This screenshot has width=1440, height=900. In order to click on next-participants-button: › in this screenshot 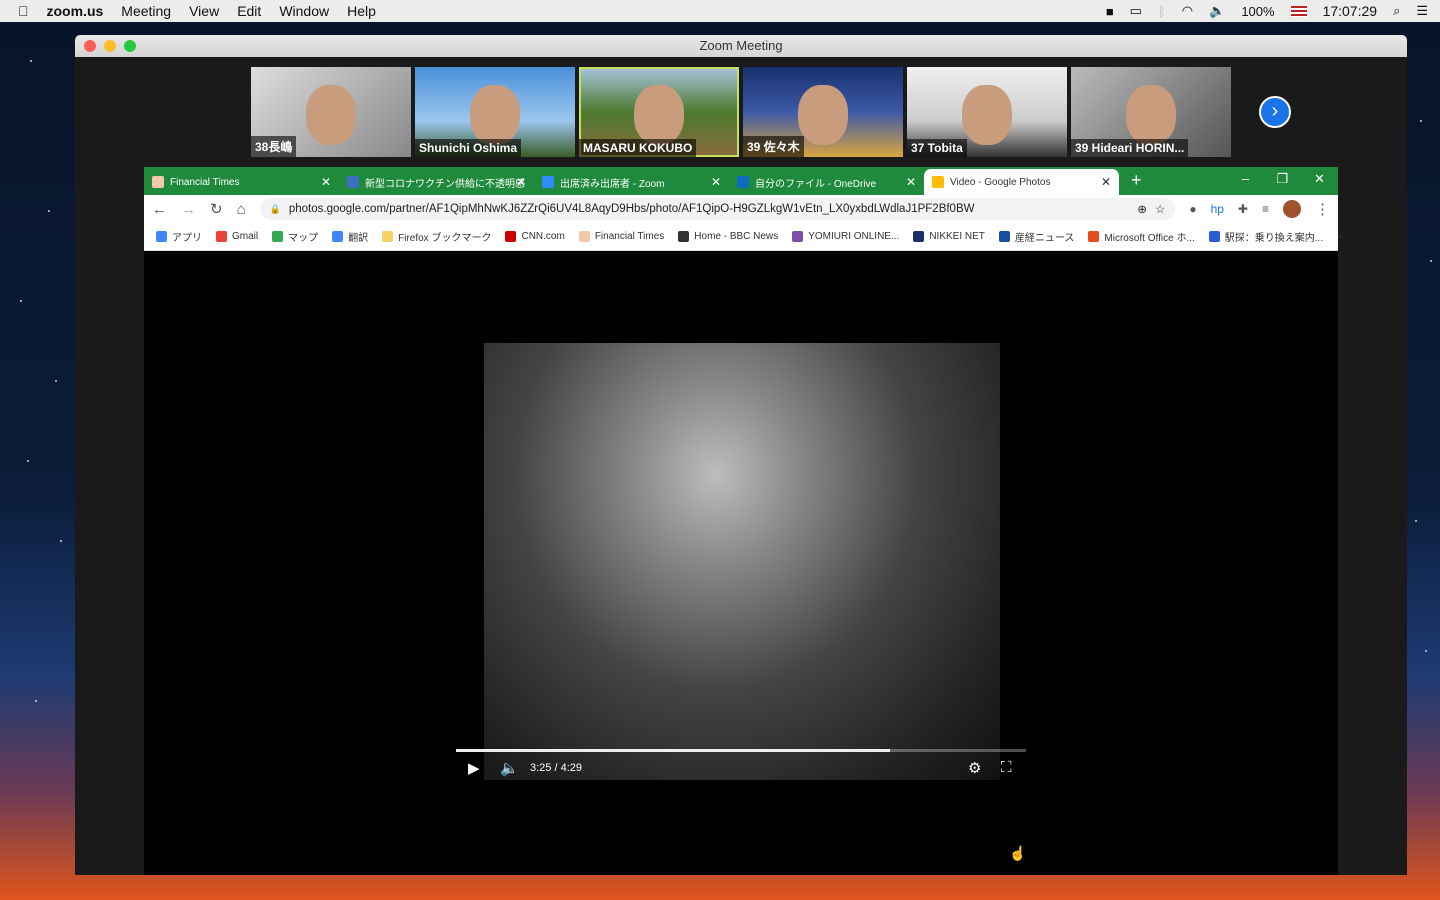, I will do `click(1275, 112)`.